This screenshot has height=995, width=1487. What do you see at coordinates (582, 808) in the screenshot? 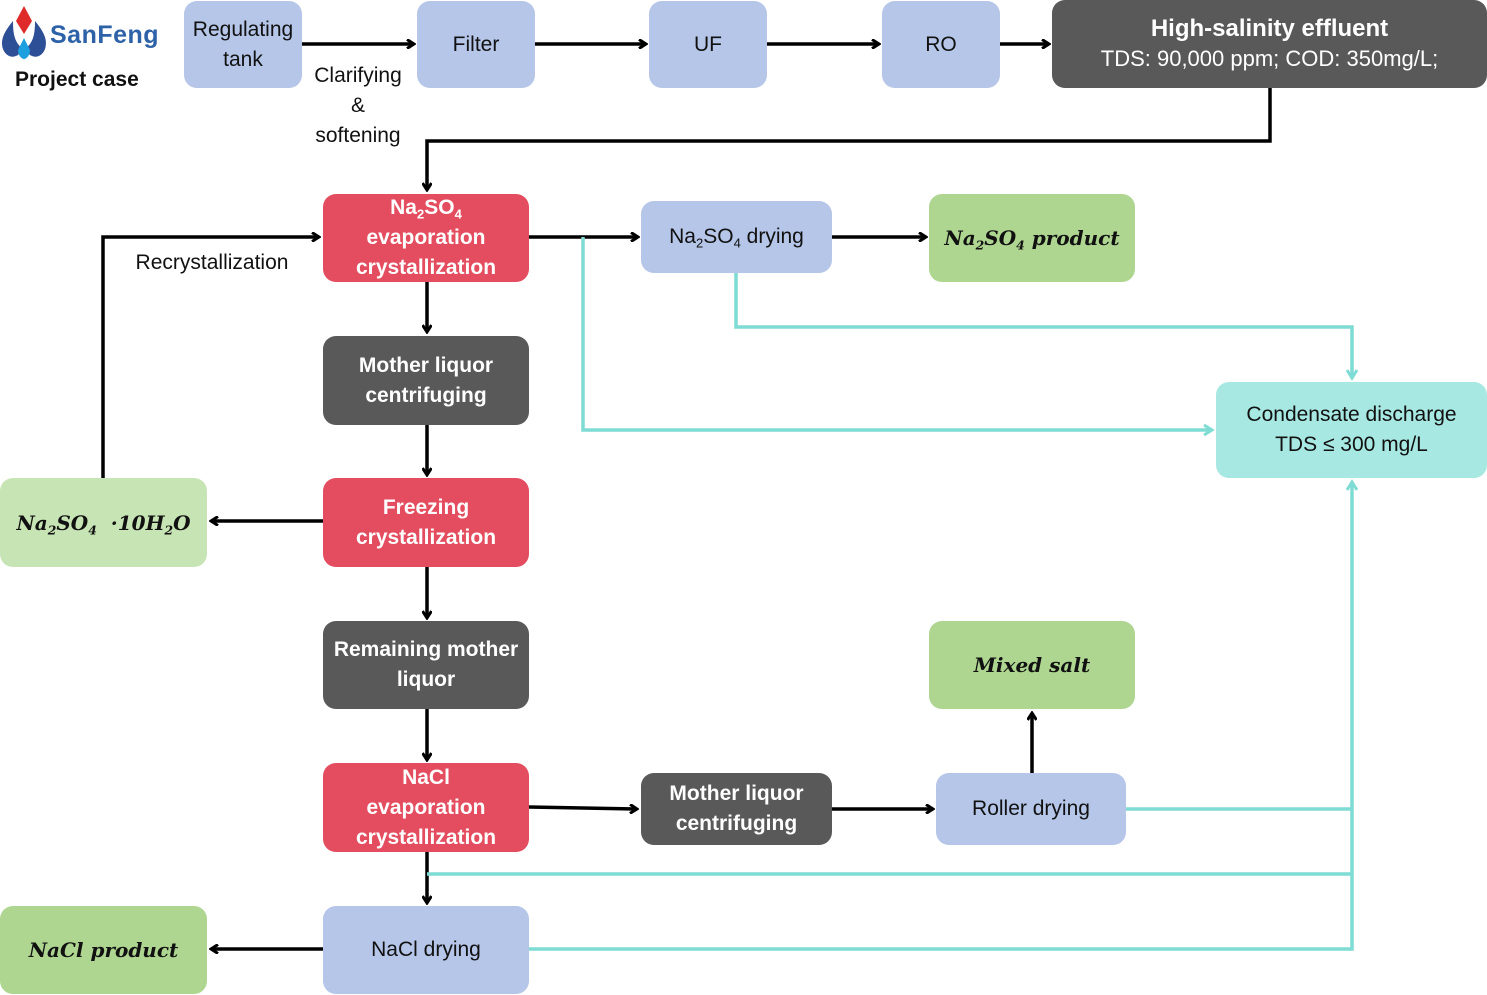
I see `arrow-naclevap-mother2` at bounding box center [582, 808].